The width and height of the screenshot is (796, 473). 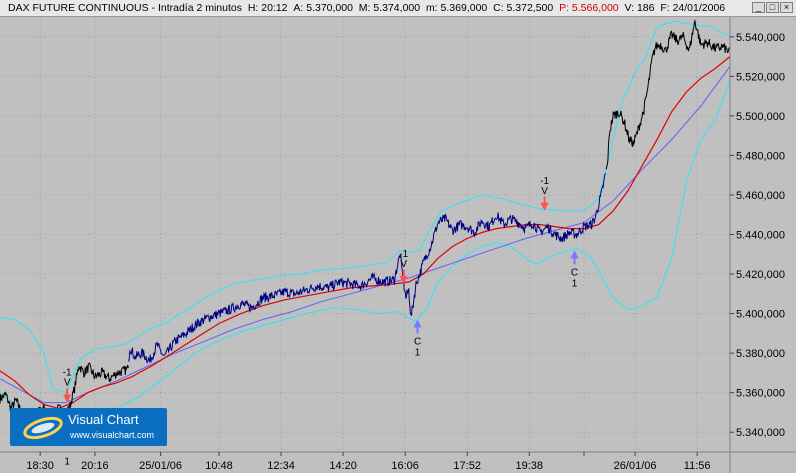 What do you see at coordinates (160, 466) in the screenshot?
I see `x-tick-label: 25/01/06` at bounding box center [160, 466].